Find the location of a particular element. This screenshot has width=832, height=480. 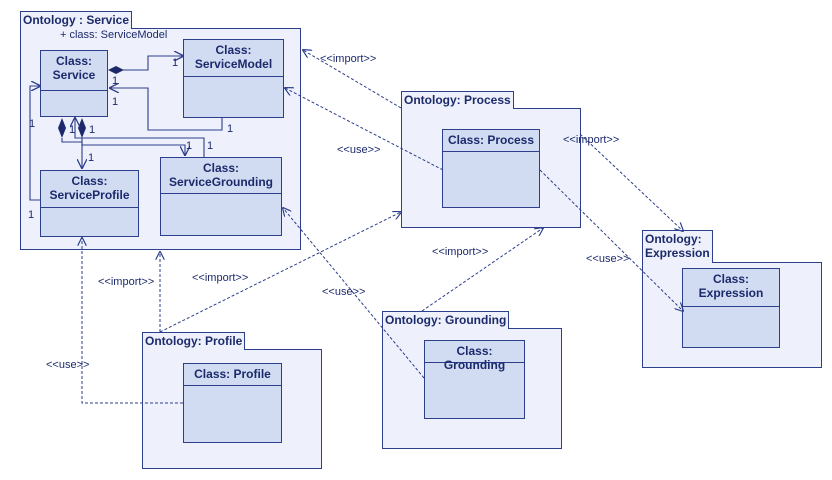

mult-comp-1a: 1 is located at coordinates (72, 130).